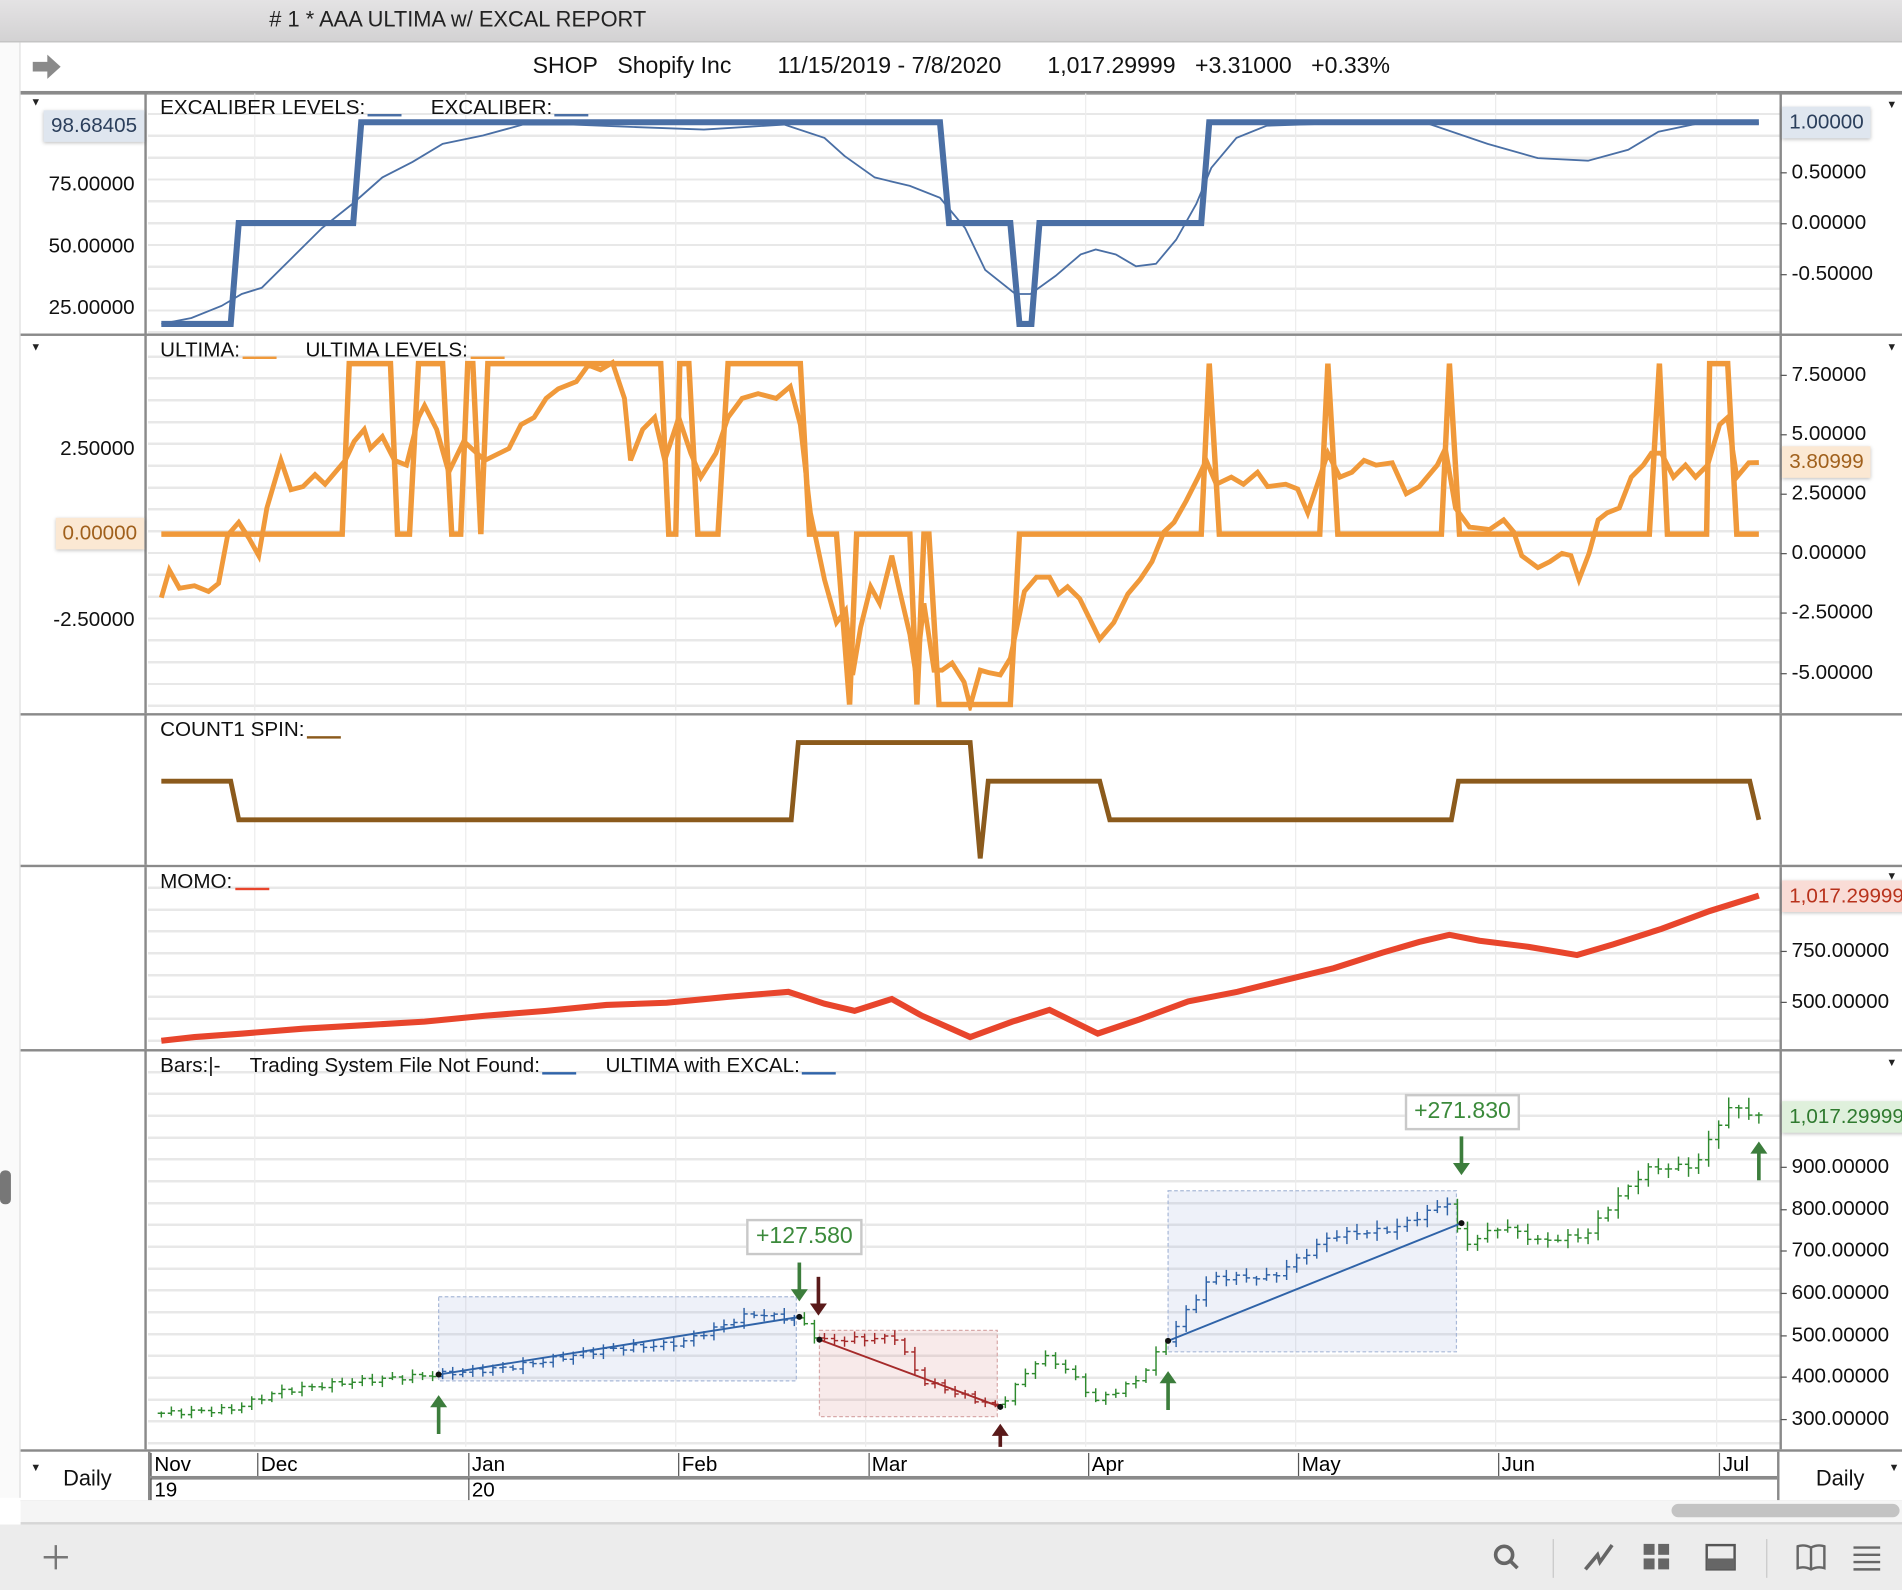 The image size is (1902, 1590). Describe the element at coordinates (486, 1464) in the screenshot. I see `month-label: Jan` at that location.